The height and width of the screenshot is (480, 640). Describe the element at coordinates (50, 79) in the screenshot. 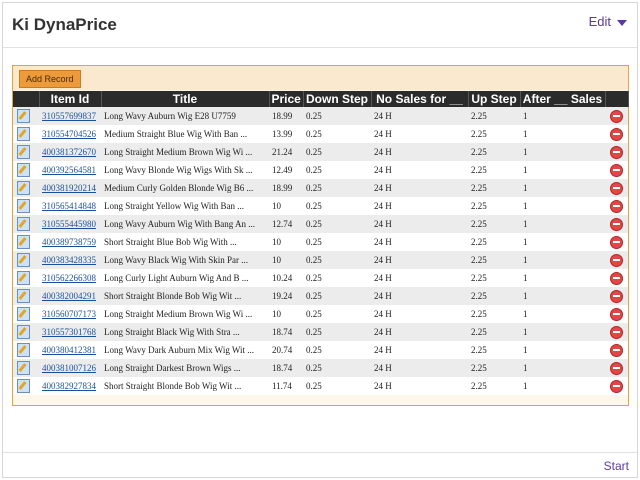

I see `add-record-button: Add Record` at that location.